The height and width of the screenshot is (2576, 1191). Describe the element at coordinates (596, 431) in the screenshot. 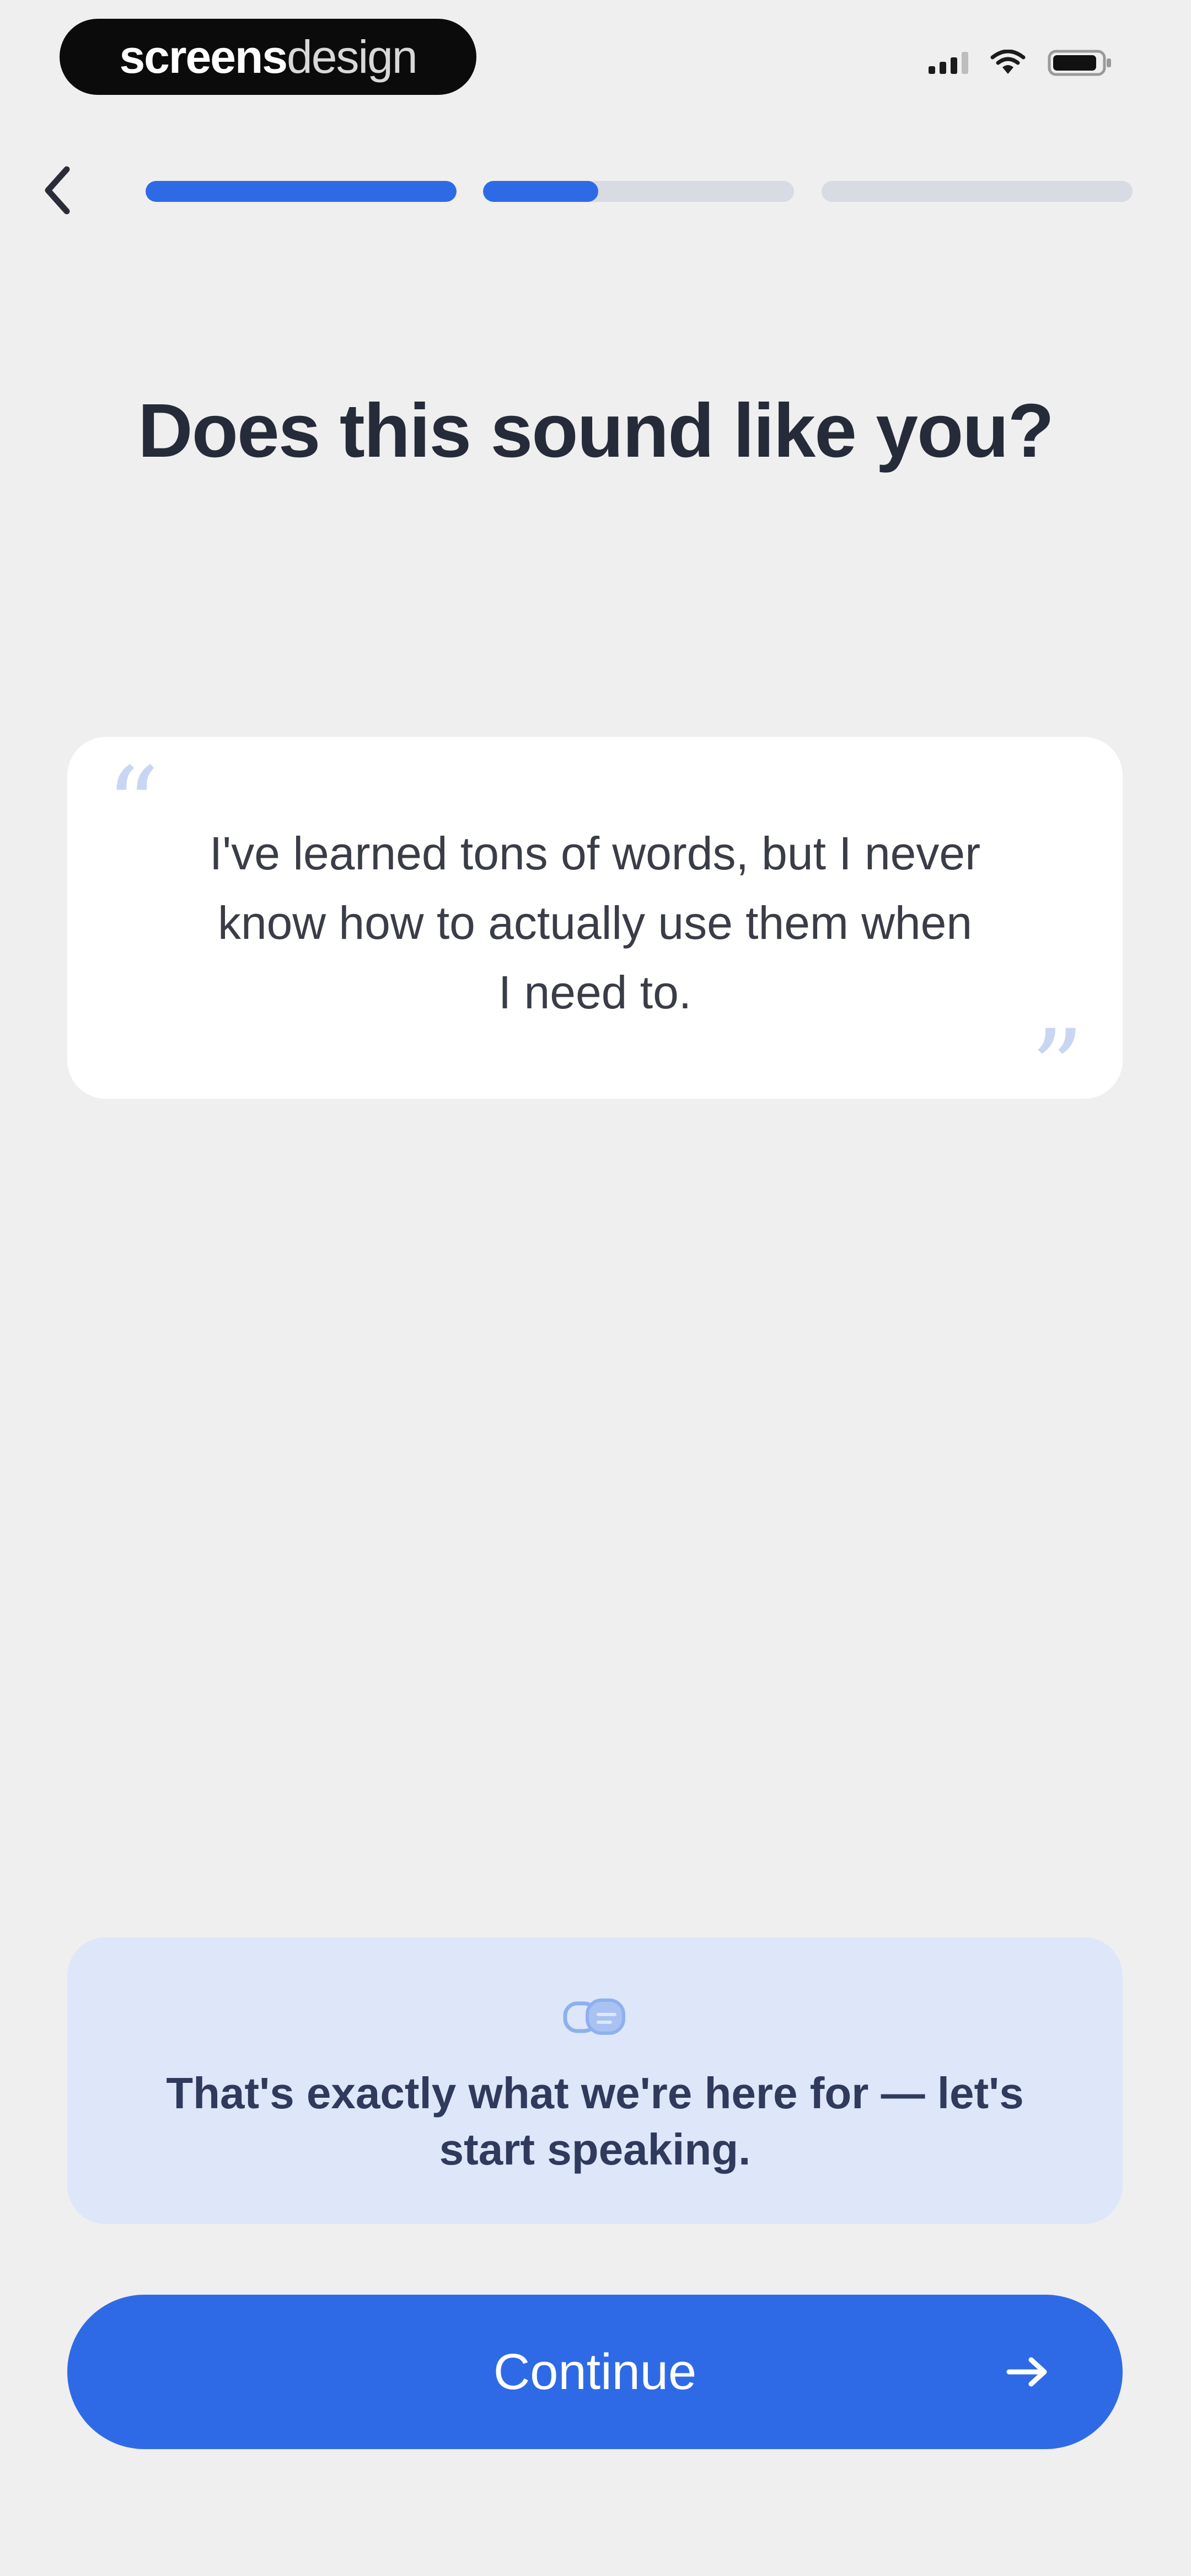

I see `page-title: Does this sound like you?` at that location.